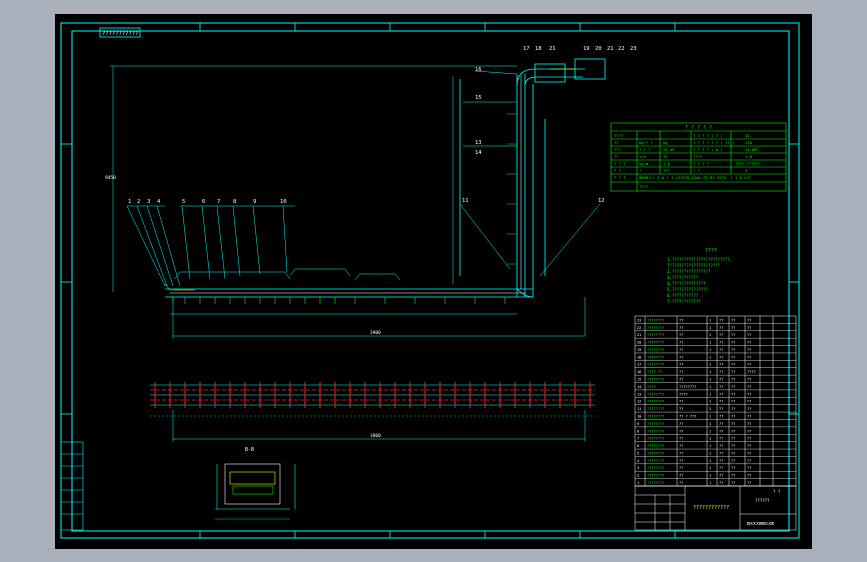  I want to click on svg-text: 1.6, so click(667, 163).